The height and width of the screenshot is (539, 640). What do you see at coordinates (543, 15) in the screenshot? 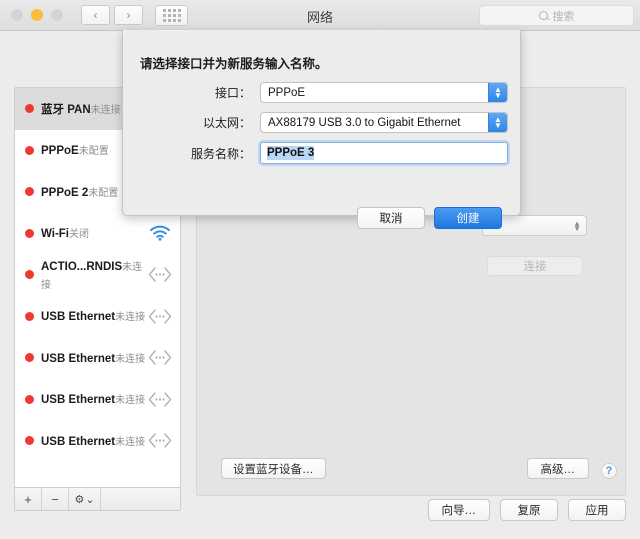
I see `search-icon` at bounding box center [543, 15].